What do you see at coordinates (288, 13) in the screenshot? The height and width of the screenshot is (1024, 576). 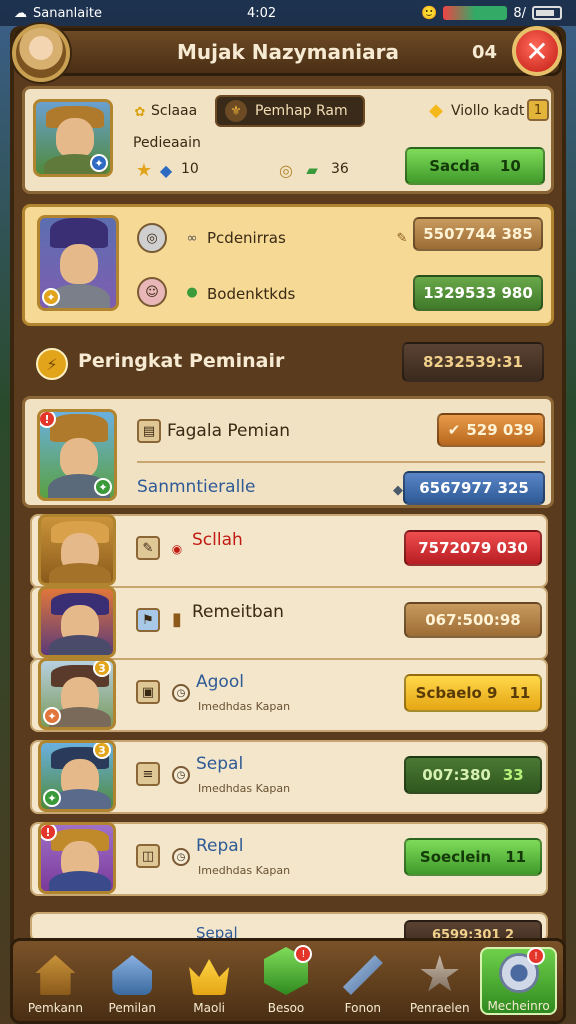 I see `status-bar: ☁ Sananlaite 4:02 🙂 8/` at bounding box center [288, 13].